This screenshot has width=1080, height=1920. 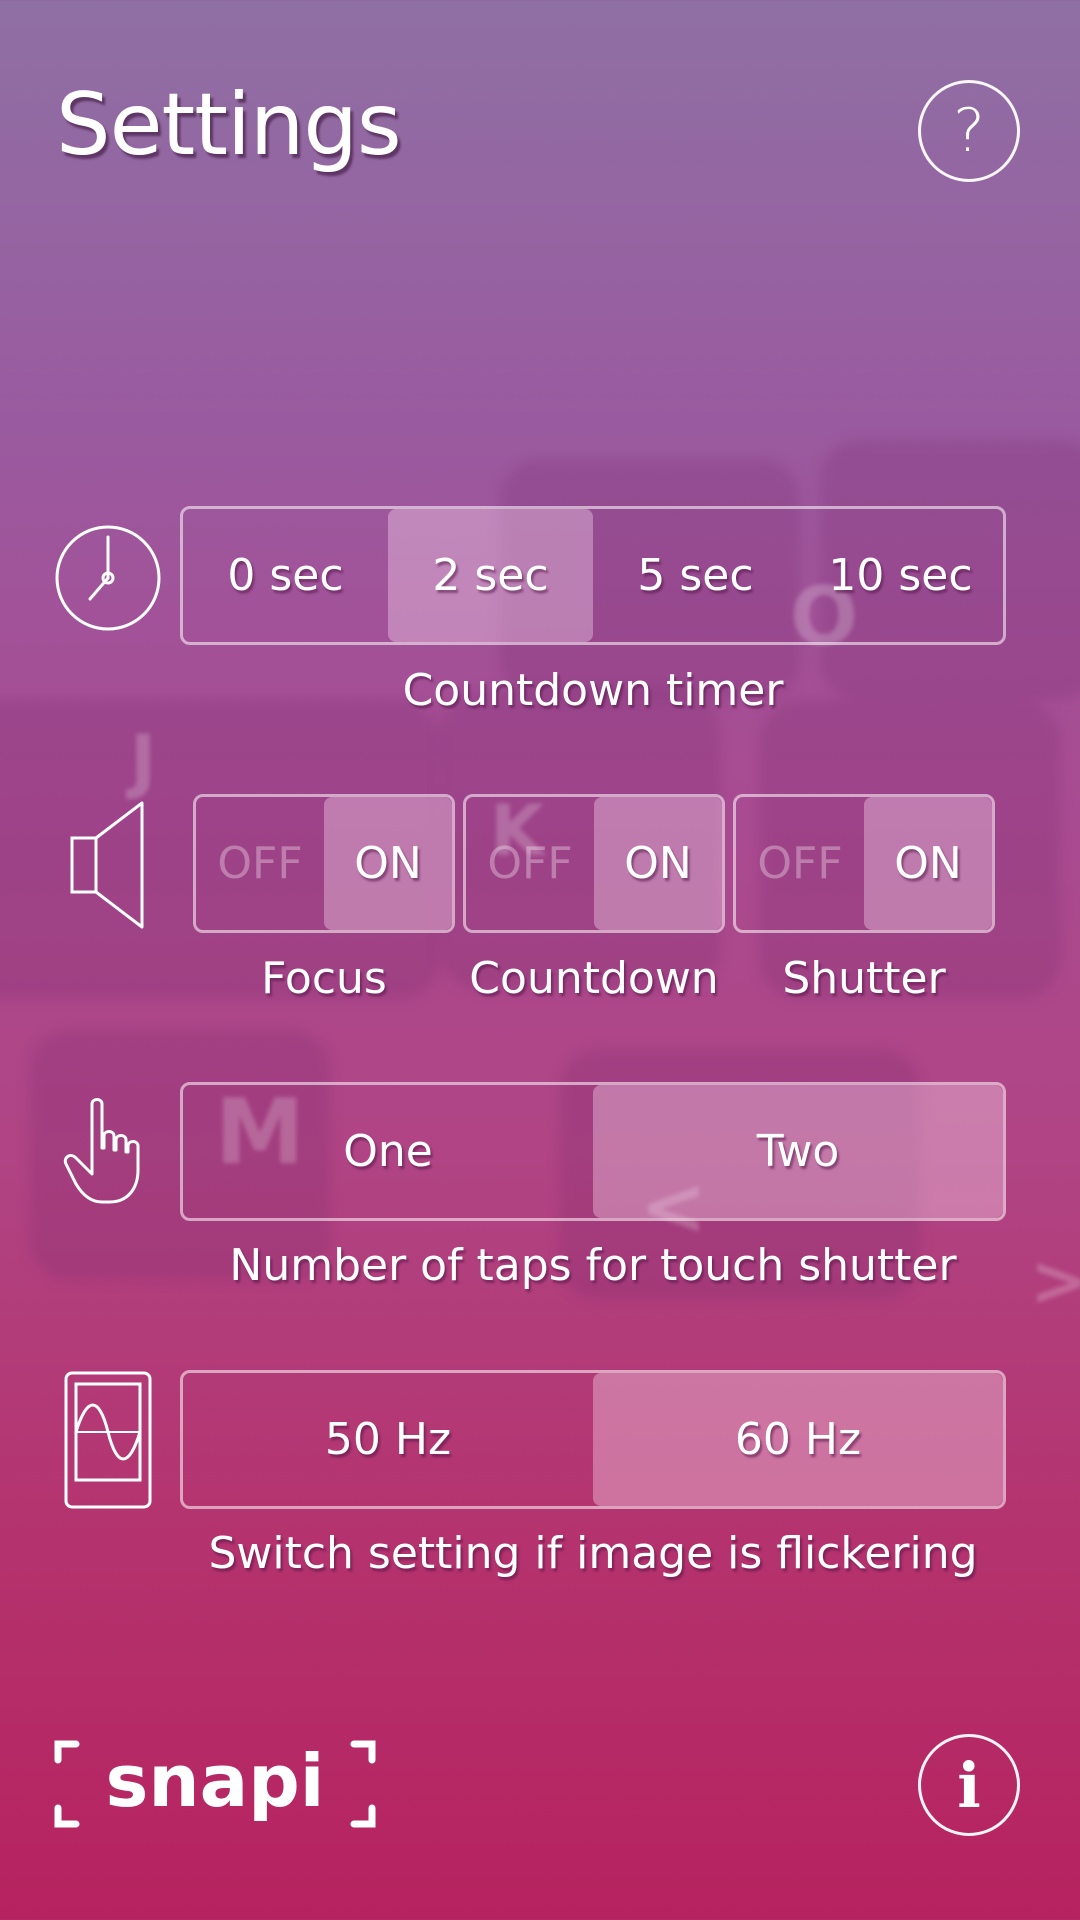 I want to click on shutter-on-option: ON, so click(x=928, y=863).